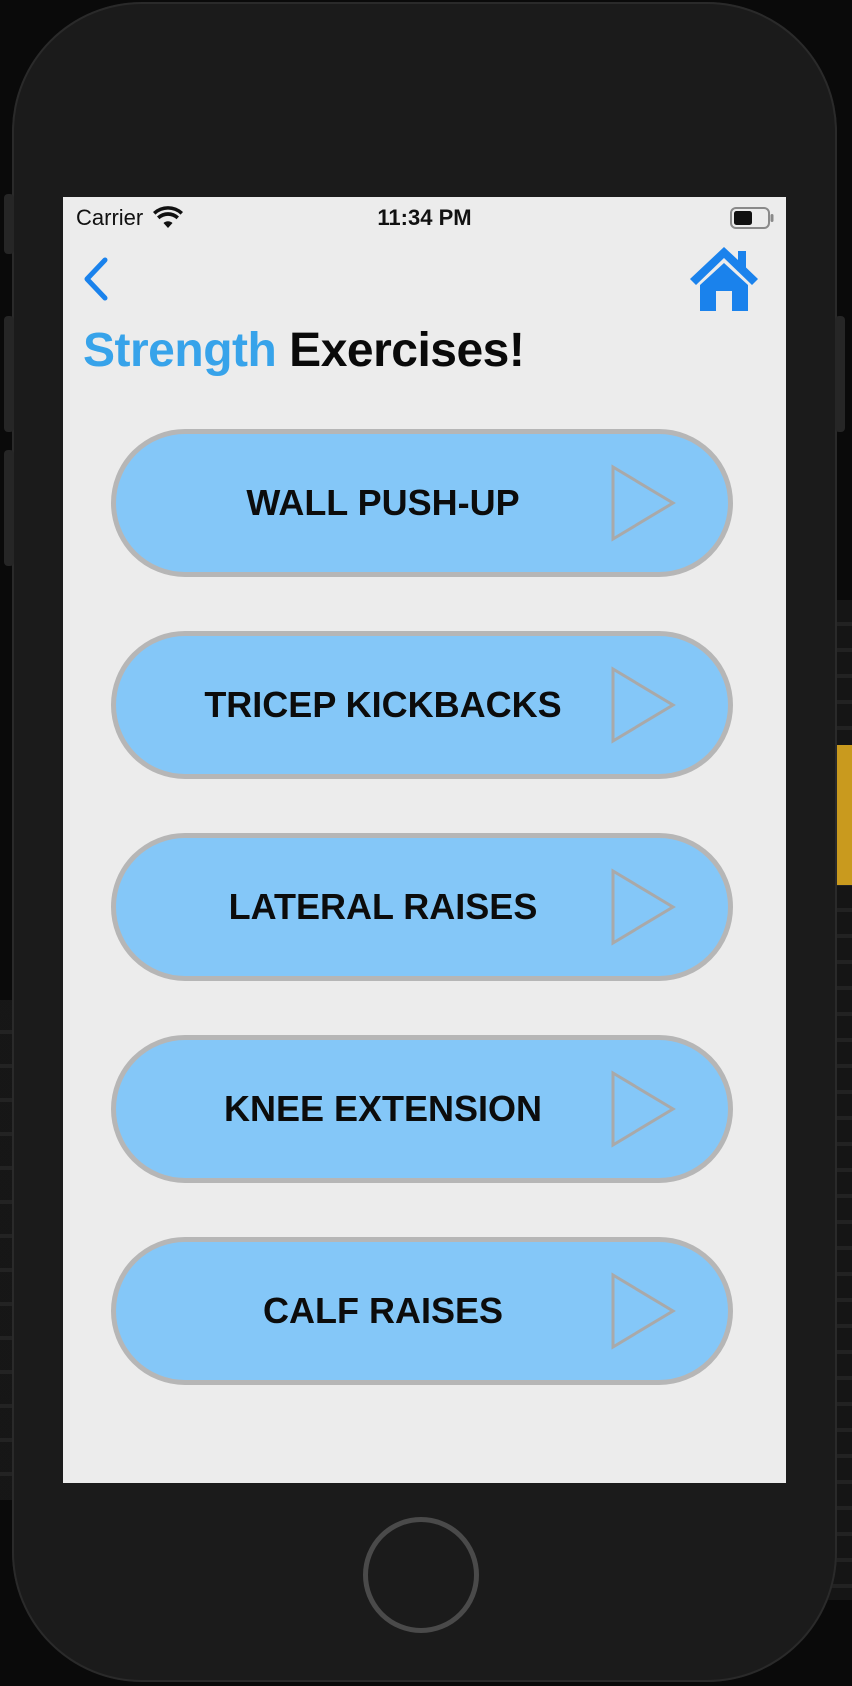  What do you see at coordinates (383, 704) in the screenshot?
I see `exercise-label: TRICEP KICKBACKS` at bounding box center [383, 704].